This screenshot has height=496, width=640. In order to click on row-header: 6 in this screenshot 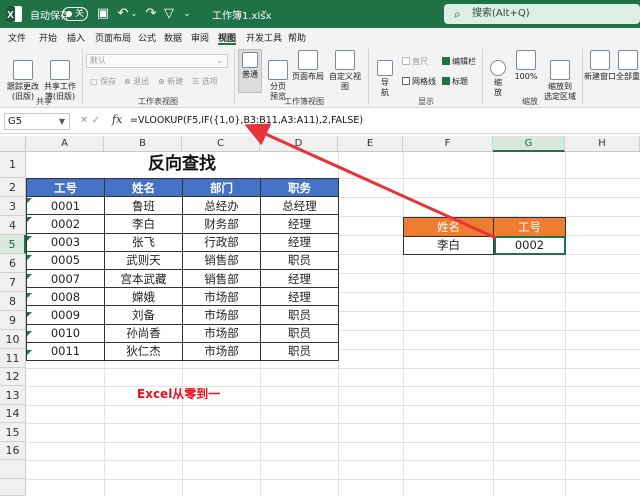, I will do `click(13, 263)`.